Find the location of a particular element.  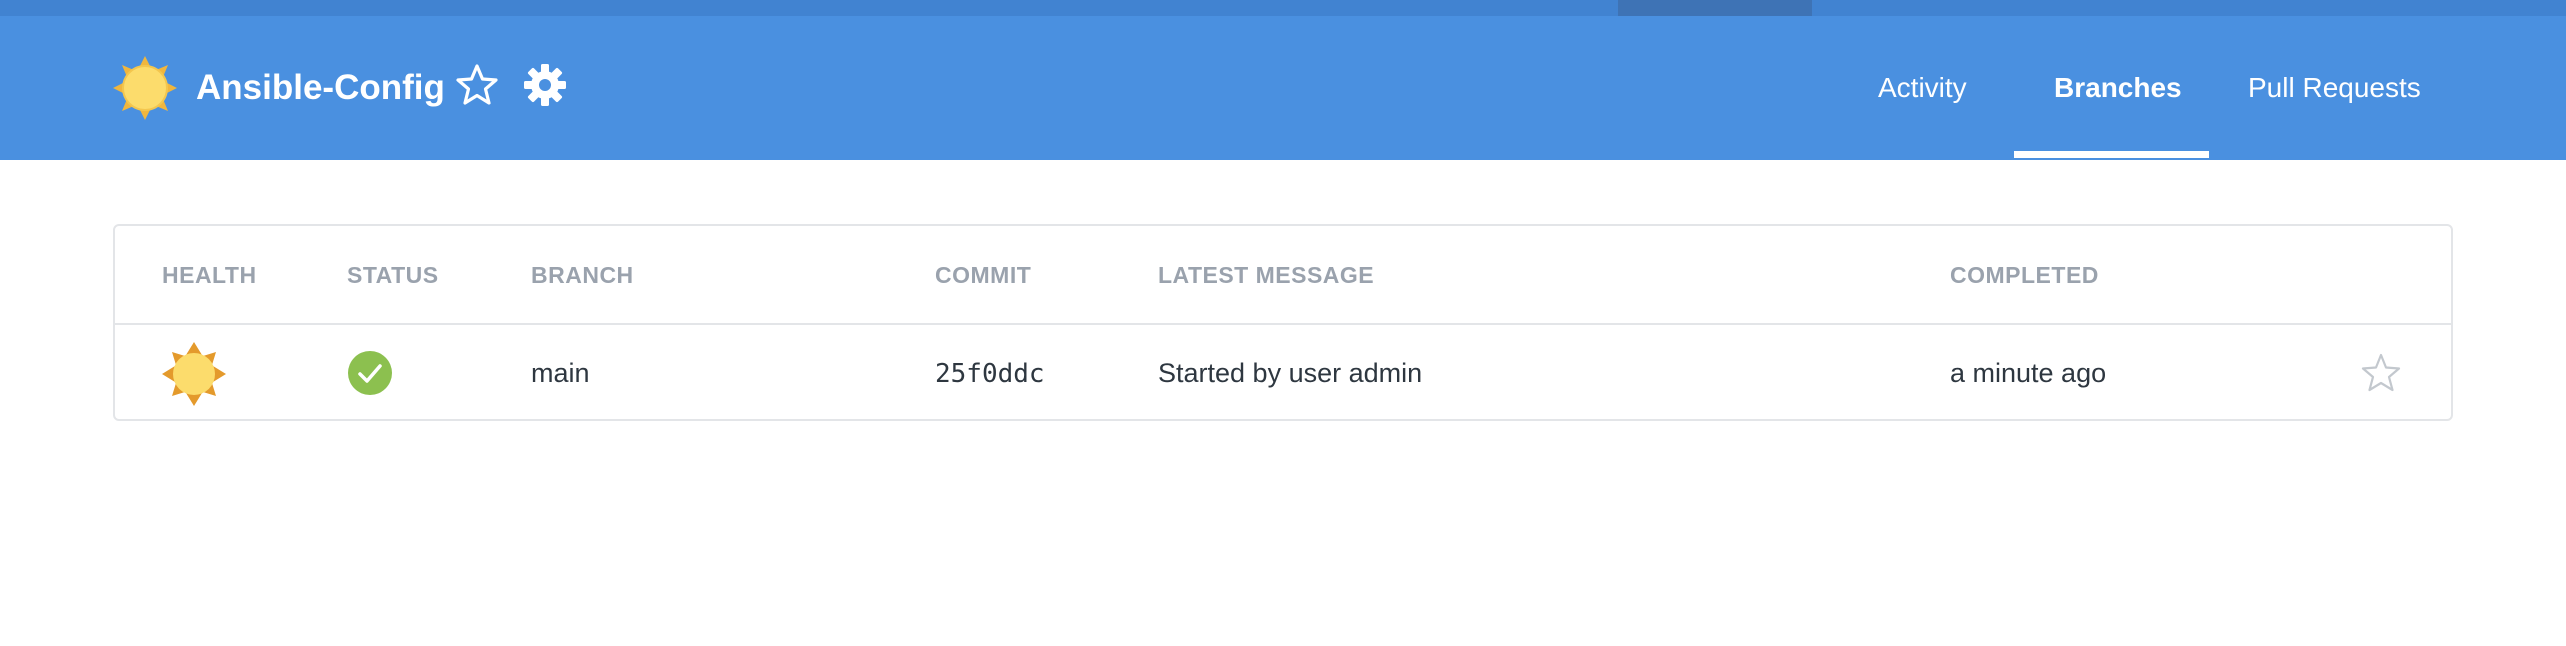

tab-activity: Activity is located at coordinates (1922, 88).